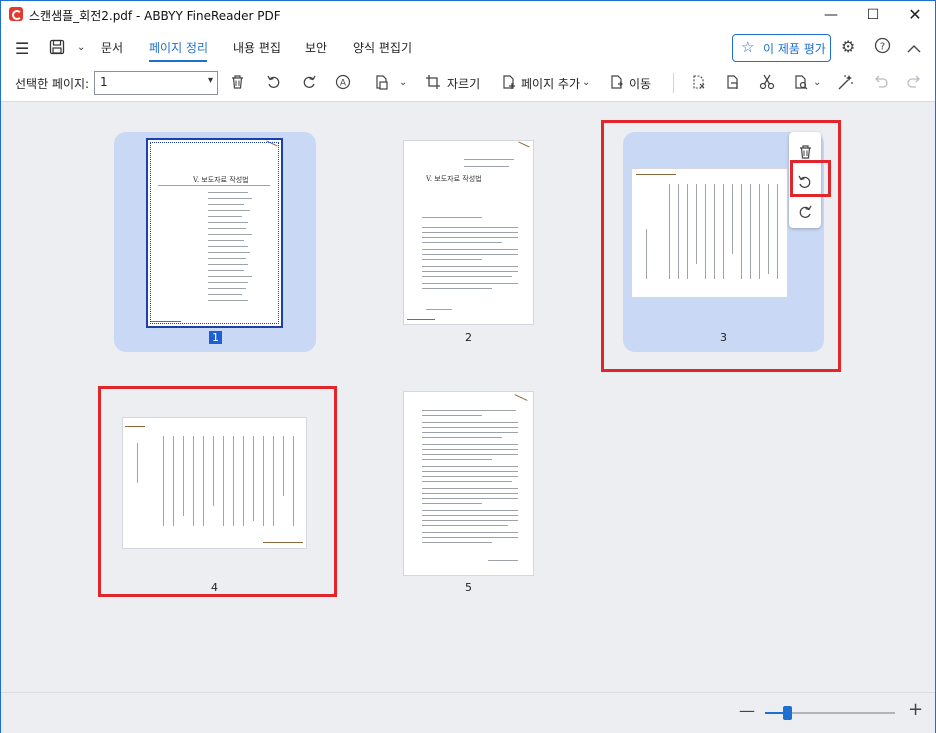 This screenshot has height=733, width=936. I want to click on minimize-button: —, so click(831, 15).